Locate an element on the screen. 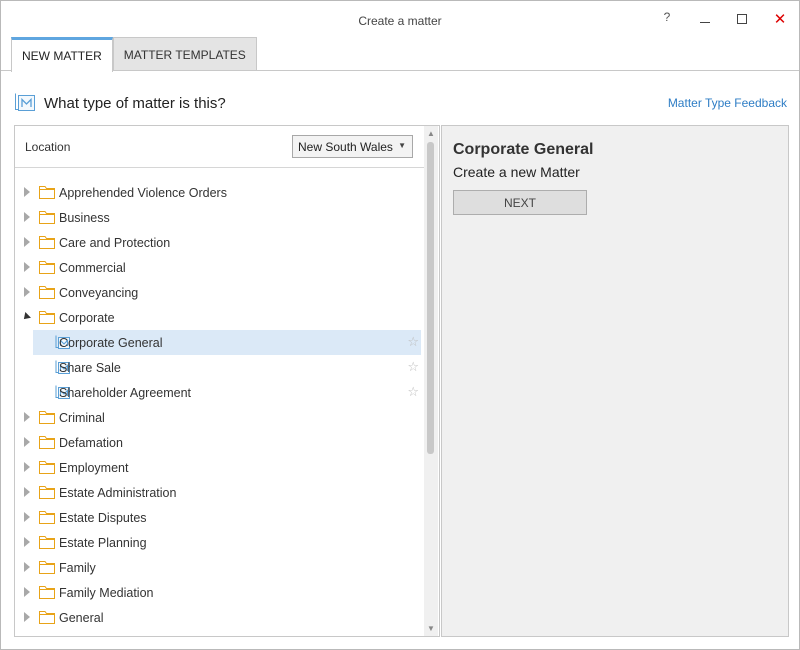  maximize-icon is located at coordinates (742, 19).